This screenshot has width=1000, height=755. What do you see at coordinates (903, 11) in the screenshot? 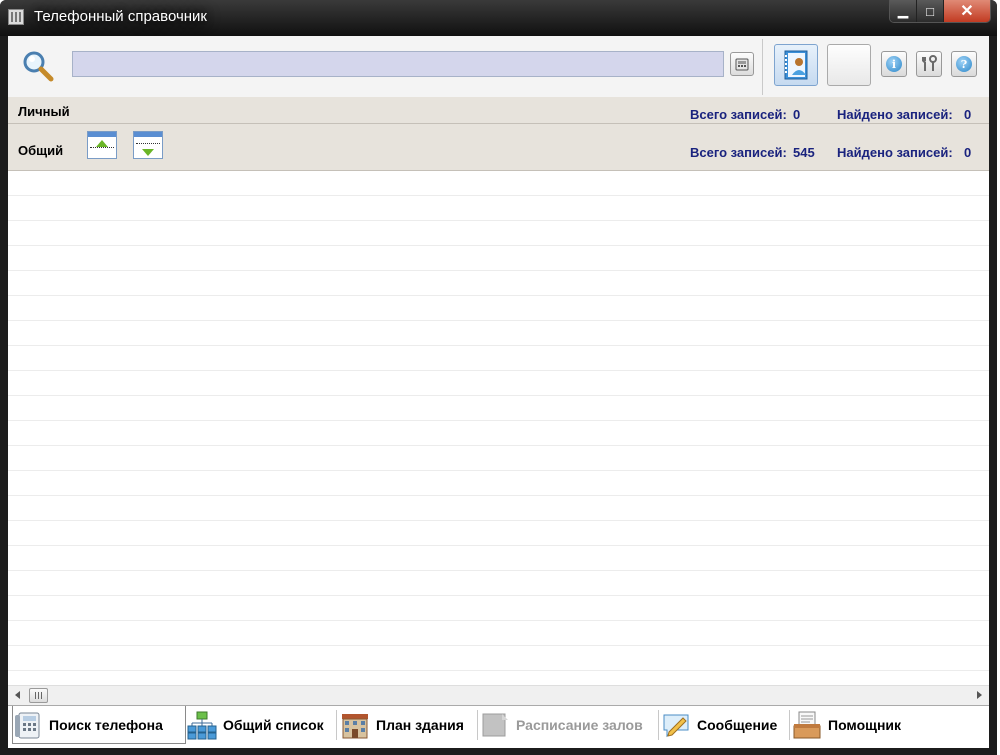
I see `minimize-button: ▁` at bounding box center [903, 11].